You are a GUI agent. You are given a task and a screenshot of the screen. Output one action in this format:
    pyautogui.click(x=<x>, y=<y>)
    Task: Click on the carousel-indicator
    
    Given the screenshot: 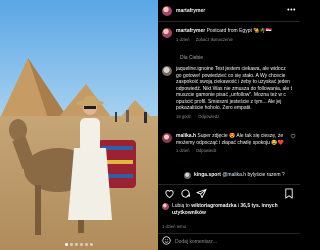 What is the action you would take?
    pyautogui.click(x=79, y=244)
    